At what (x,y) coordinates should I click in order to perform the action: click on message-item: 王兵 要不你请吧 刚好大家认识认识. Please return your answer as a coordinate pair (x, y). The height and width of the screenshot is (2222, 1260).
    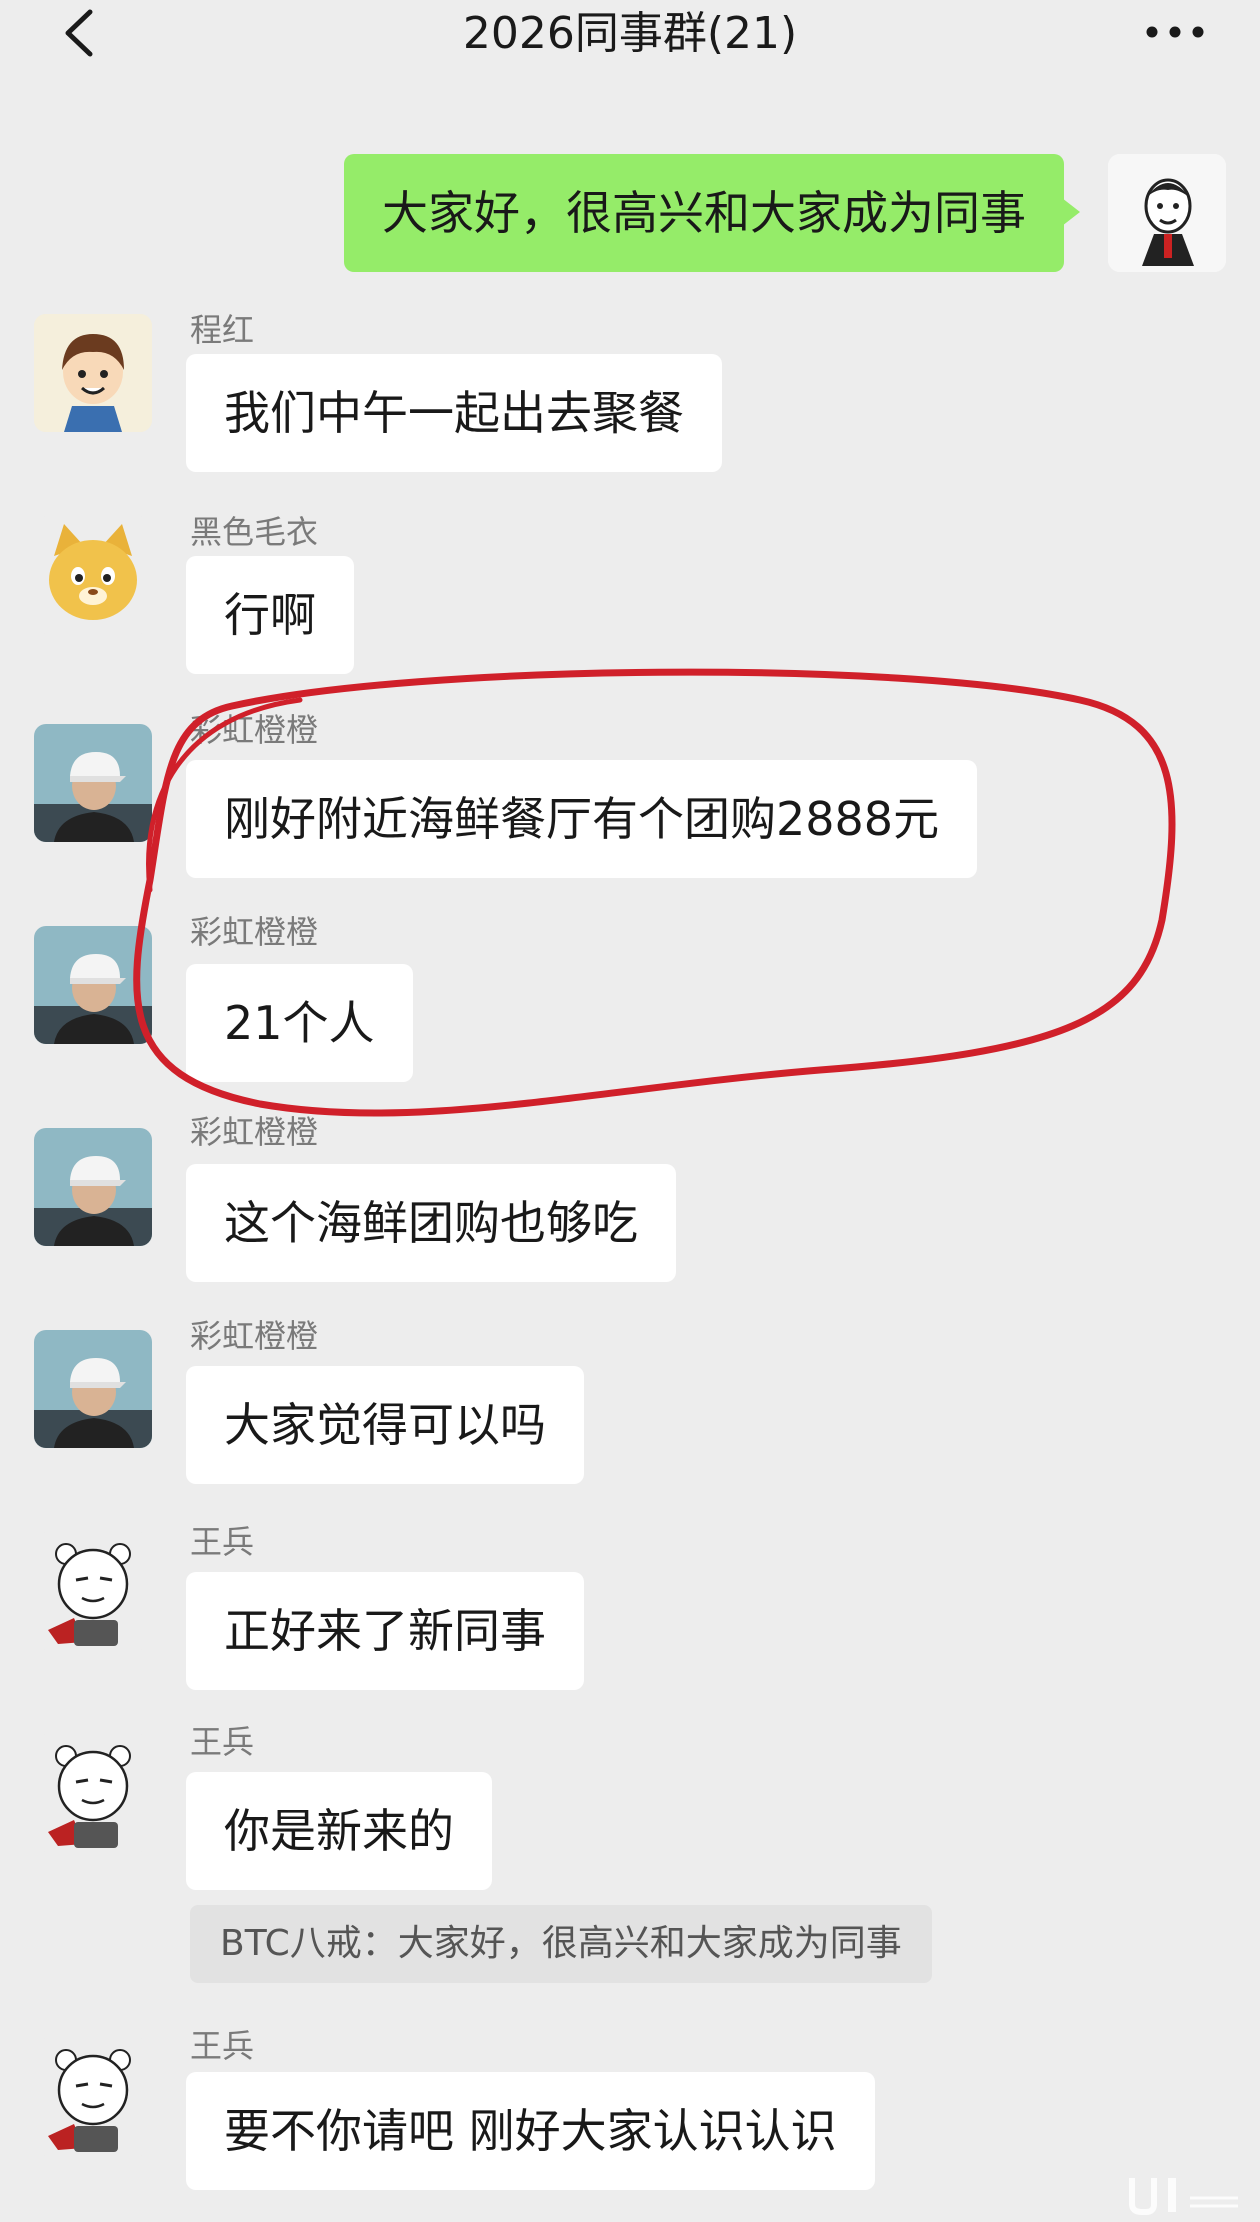
    Looking at the image, I should click on (630, 2111).